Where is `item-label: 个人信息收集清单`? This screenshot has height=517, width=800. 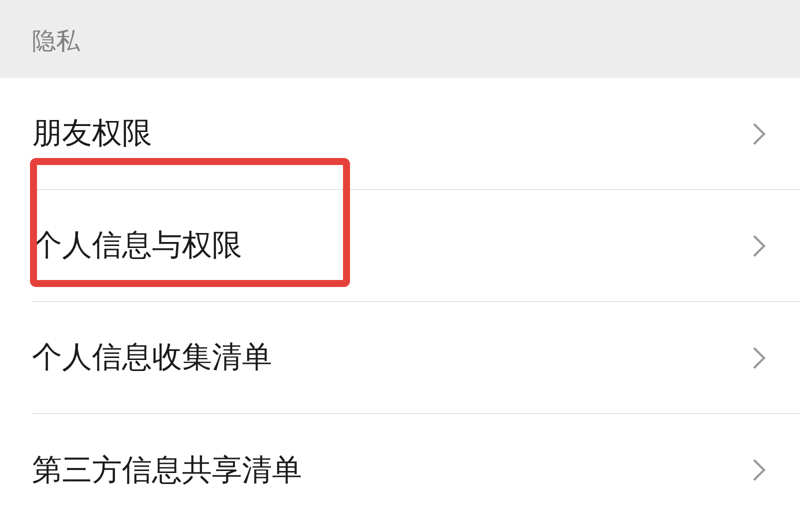 item-label: 个人信息收集清单 is located at coordinates (152, 358).